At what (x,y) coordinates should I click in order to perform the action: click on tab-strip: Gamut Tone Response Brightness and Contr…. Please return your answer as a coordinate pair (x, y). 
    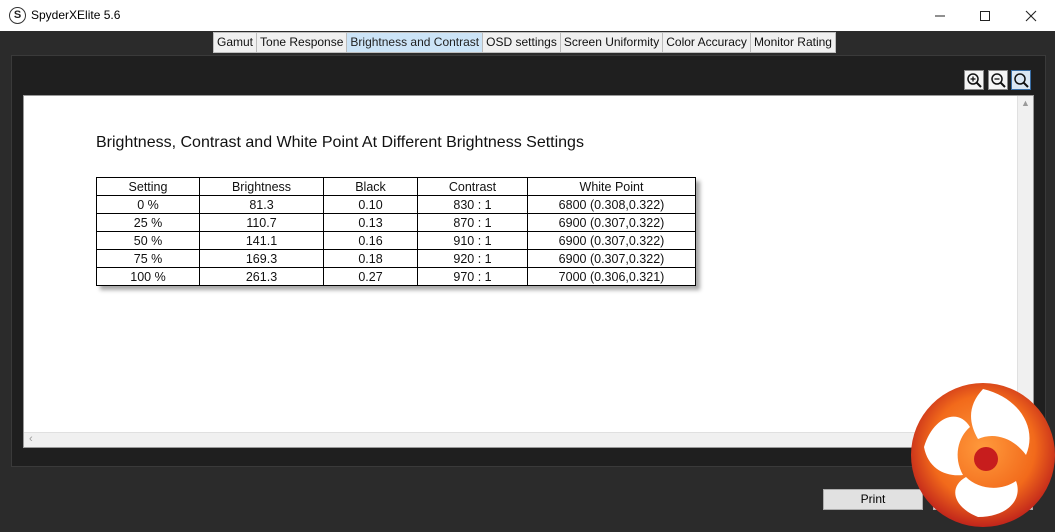
    Looking at the image, I should click on (527, 42).